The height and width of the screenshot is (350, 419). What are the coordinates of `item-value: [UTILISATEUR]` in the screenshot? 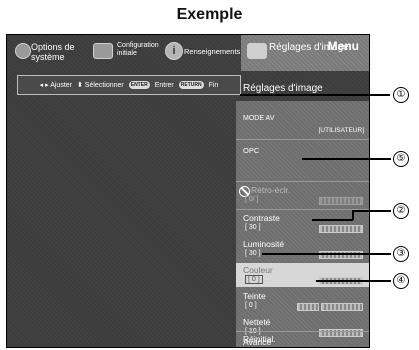 It's located at (341, 130).